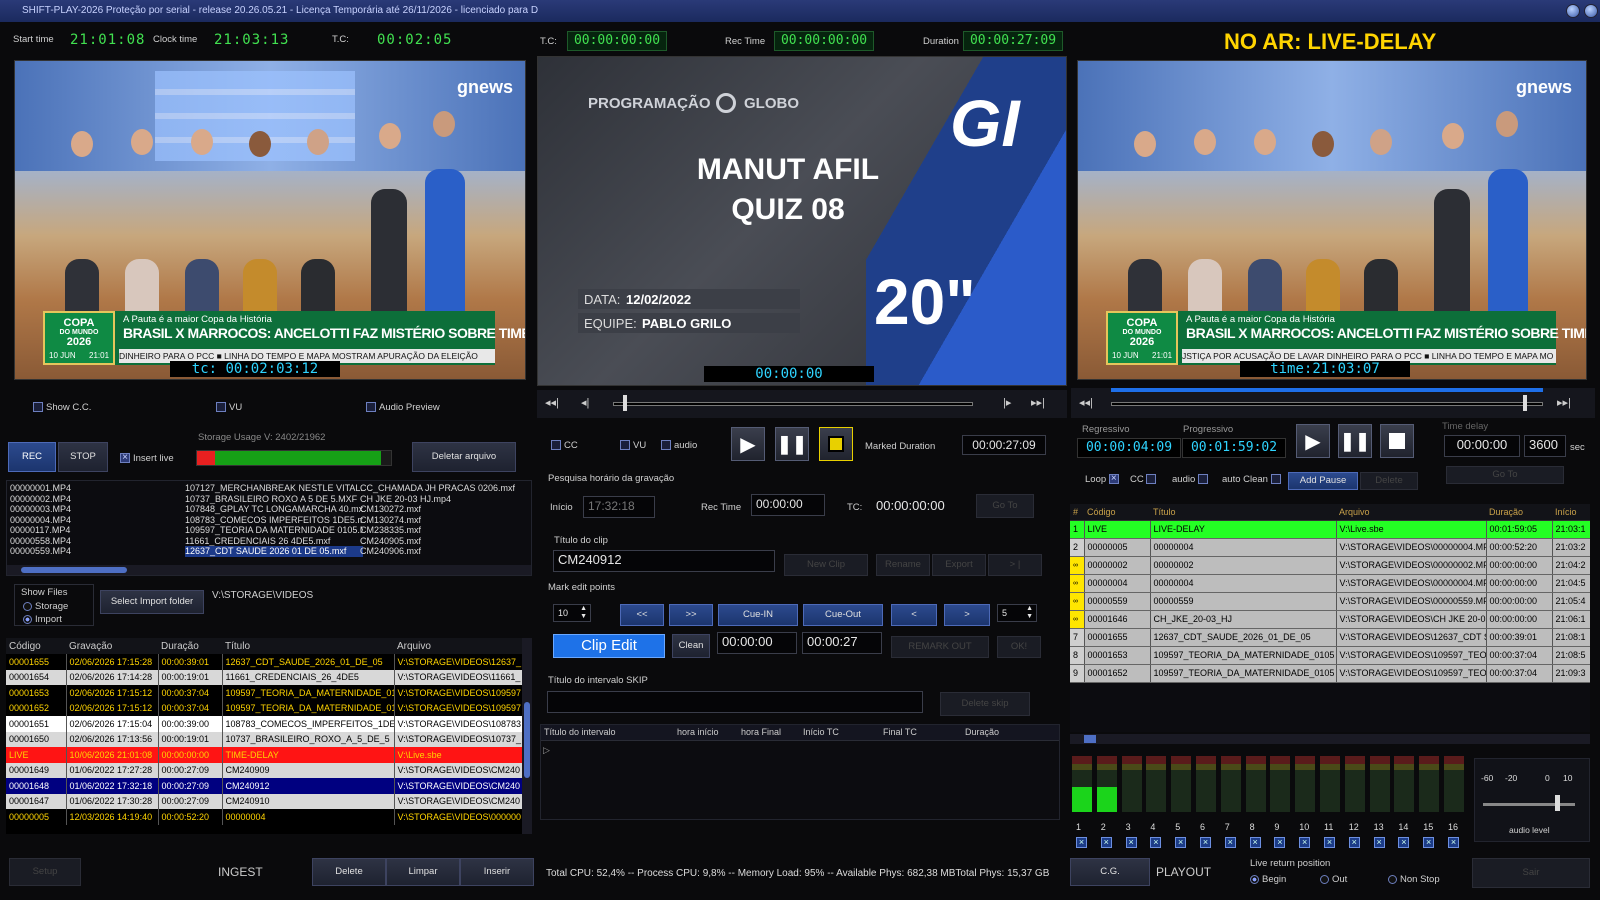 This screenshot has height=900, width=1600. Describe the element at coordinates (349, 872) in the screenshot. I see `ingest-delete-button: Delete` at that location.